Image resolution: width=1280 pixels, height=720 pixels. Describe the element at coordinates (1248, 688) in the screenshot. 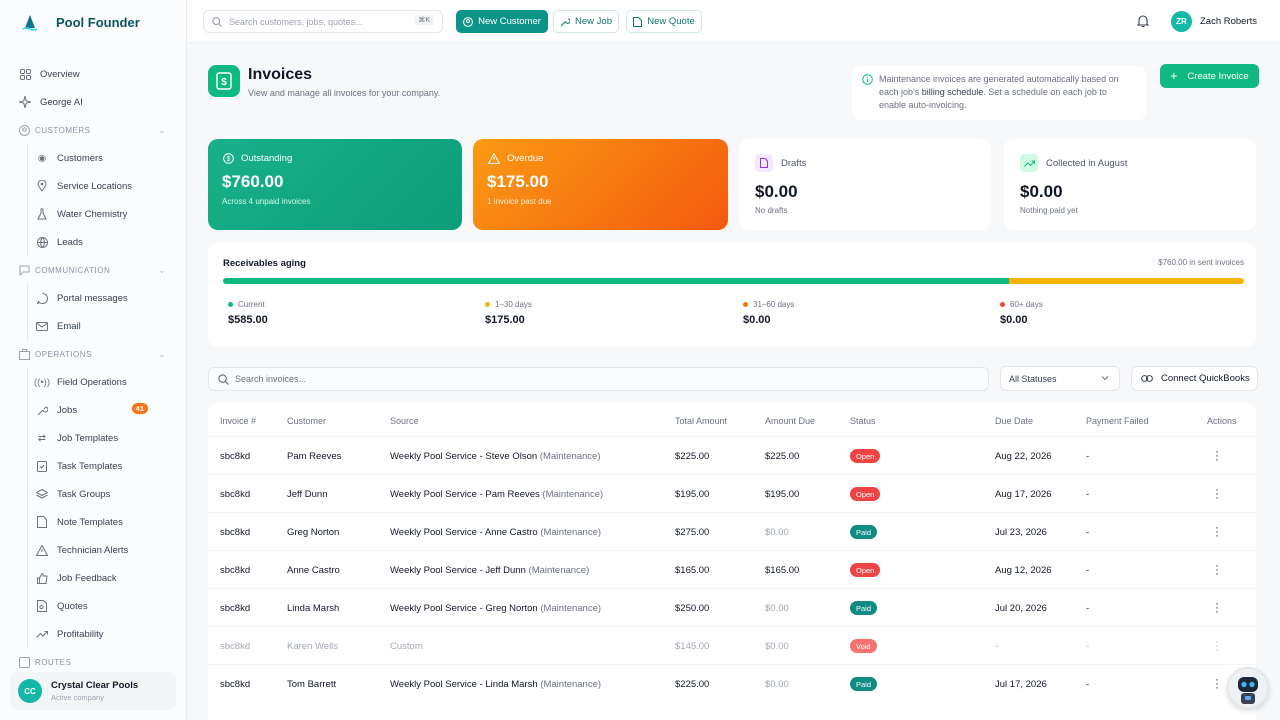

I see `assistant-bot-button` at that location.